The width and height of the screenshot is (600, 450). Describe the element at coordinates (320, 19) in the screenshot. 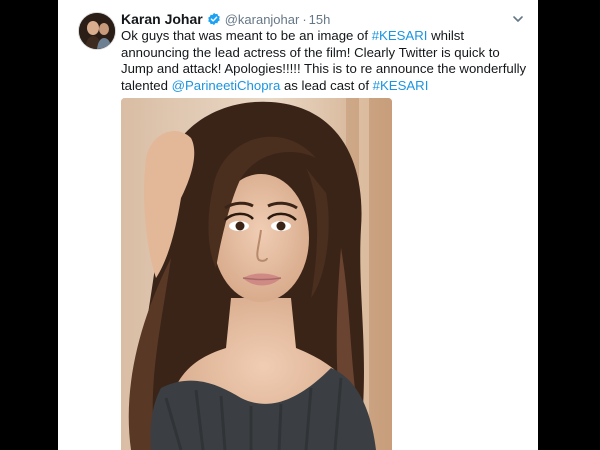

I see `tweet-timestamp: 15h` at that location.